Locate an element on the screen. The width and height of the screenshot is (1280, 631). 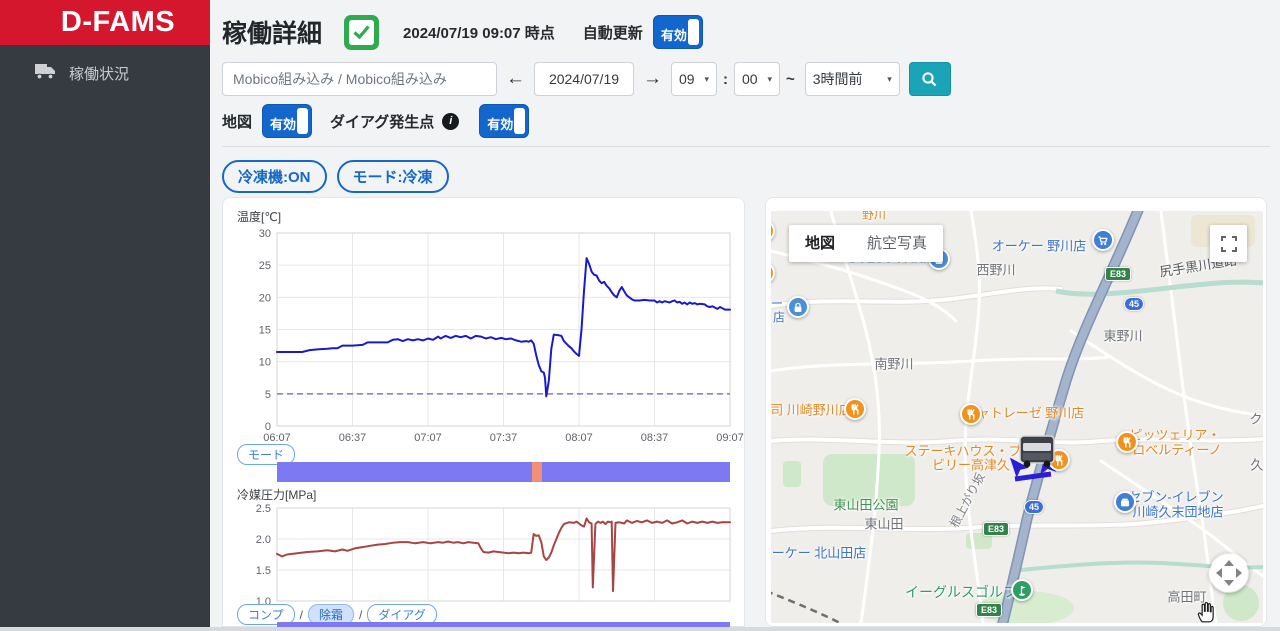
map-type-map-button: 地図 is located at coordinates (820, 243).